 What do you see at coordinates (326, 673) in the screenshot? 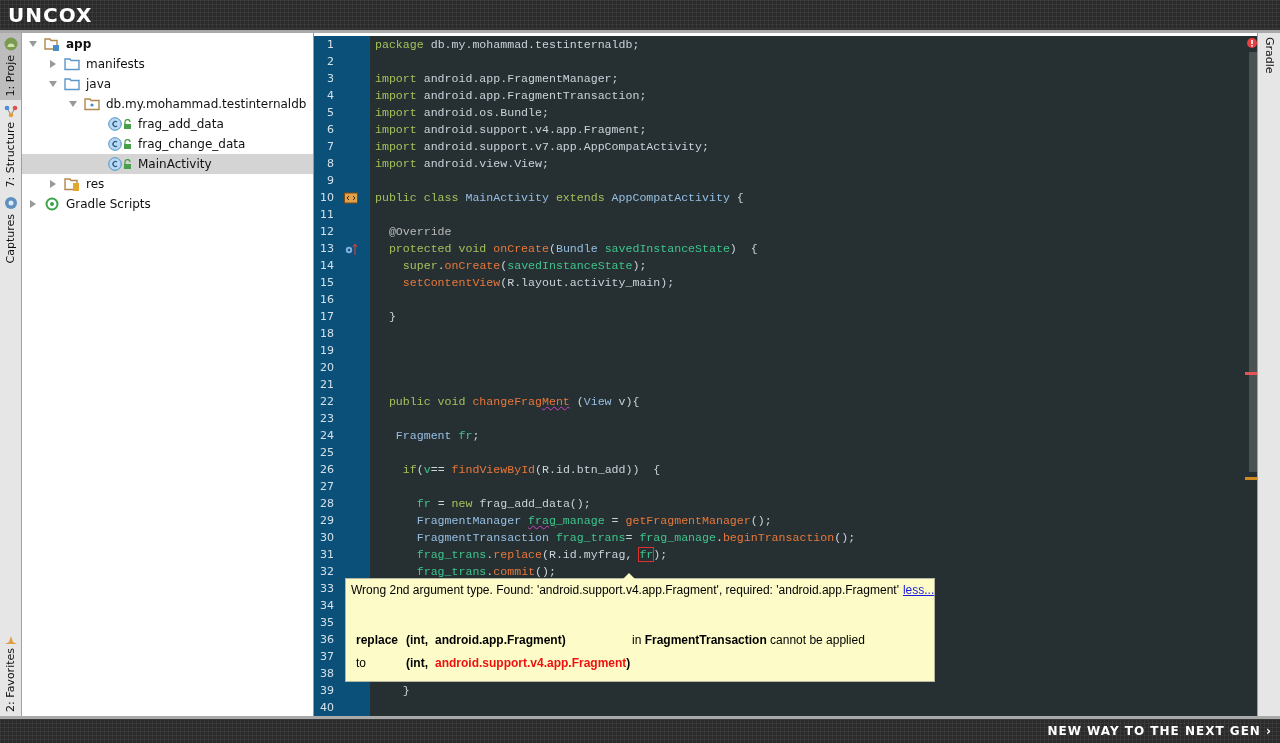
I see `line-number: 38` at bounding box center [326, 673].